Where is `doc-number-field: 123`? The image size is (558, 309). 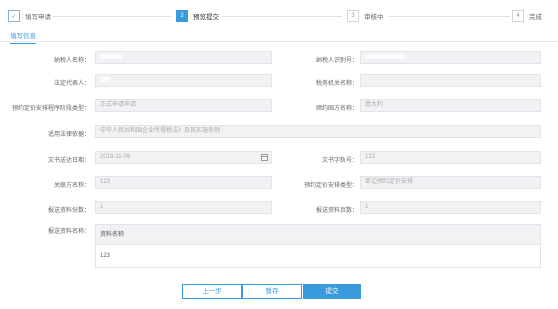
doc-number-field: 123 is located at coordinates (450, 157).